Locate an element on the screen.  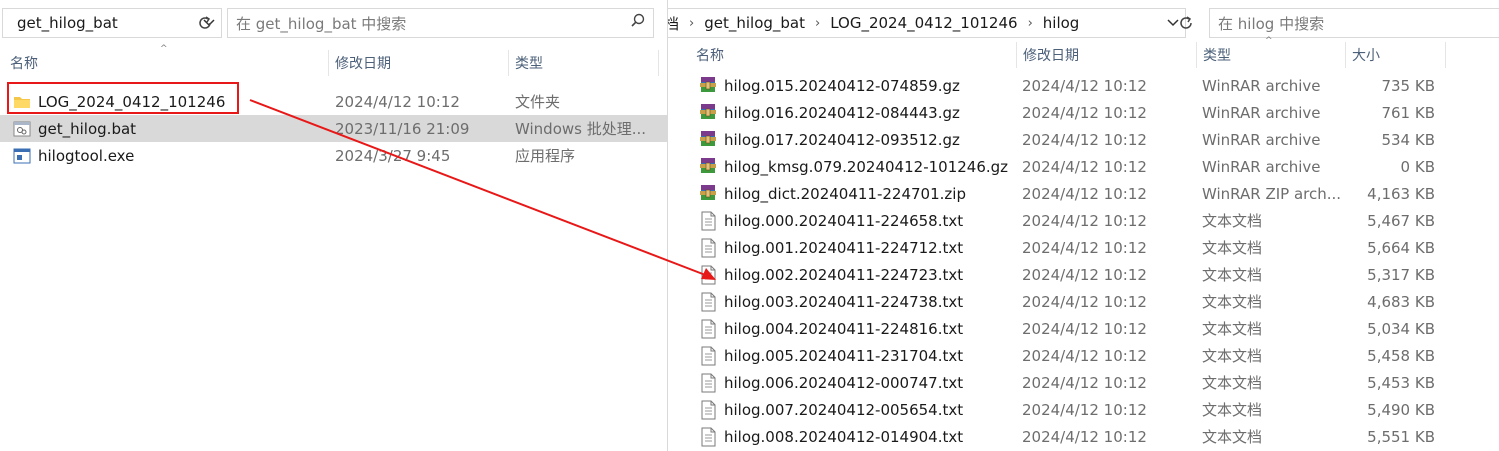
search-placeholder: 在 hilog 中搜索 is located at coordinates (1271, 23).